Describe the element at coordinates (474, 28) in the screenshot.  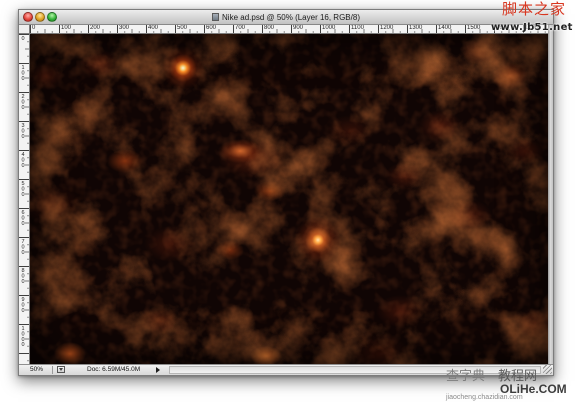
I see `top-ruler-label: 1500` at that location.